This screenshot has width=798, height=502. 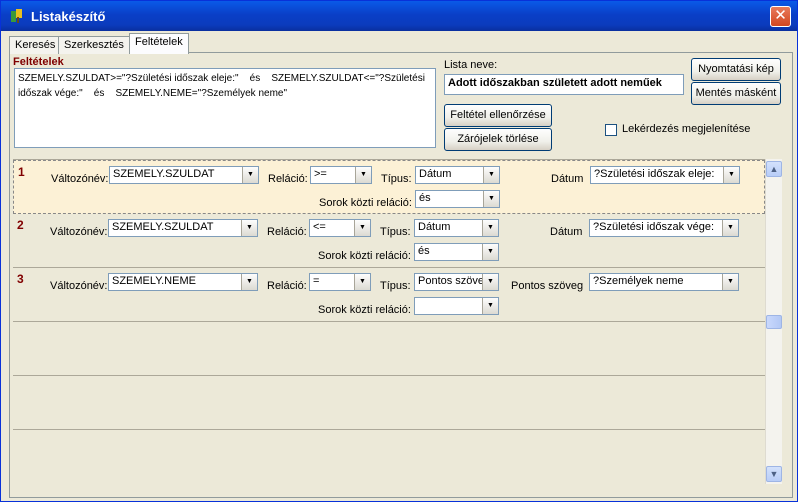 What do you see at coordinates (654, 174) in the screenshot?
I see `value-value: ?Születési időszak eleje:` at bounding box center [654, 174].